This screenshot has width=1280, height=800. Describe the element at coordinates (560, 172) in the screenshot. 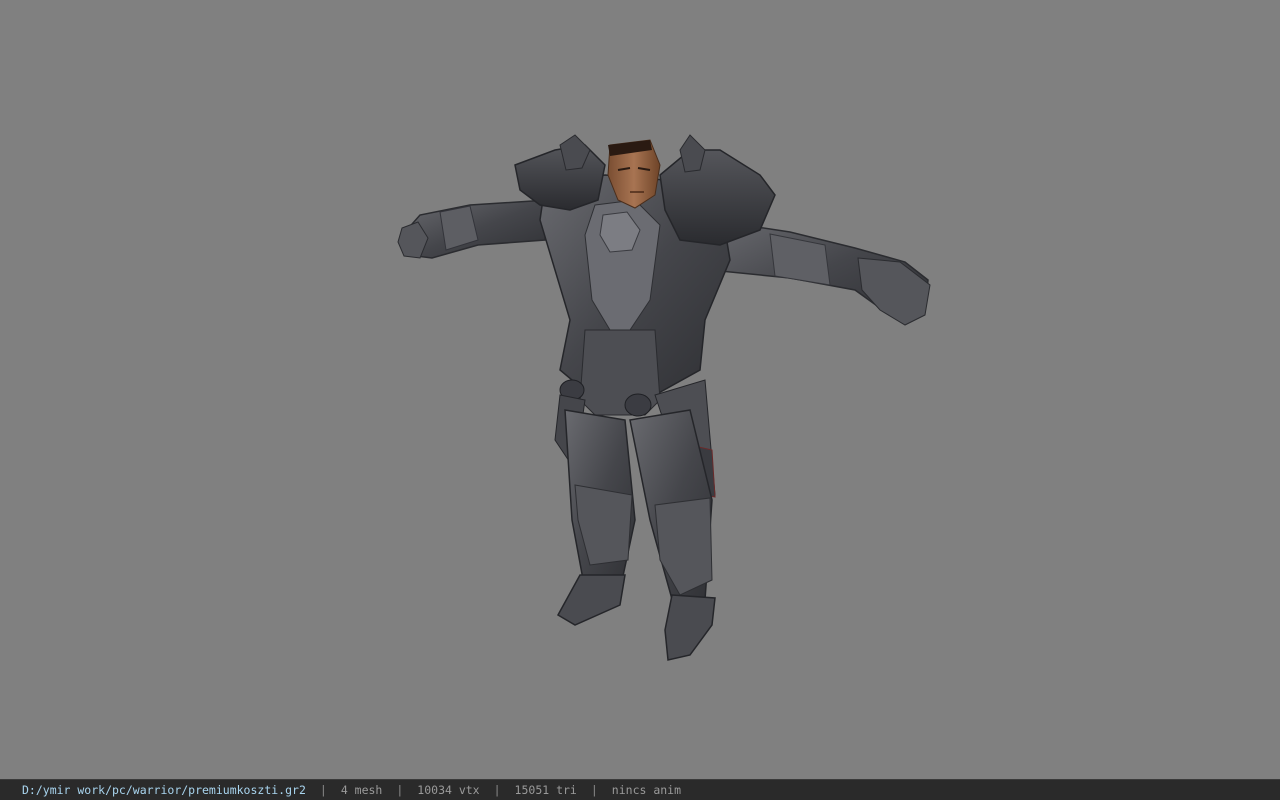

I see `left-pauldron` at that location.